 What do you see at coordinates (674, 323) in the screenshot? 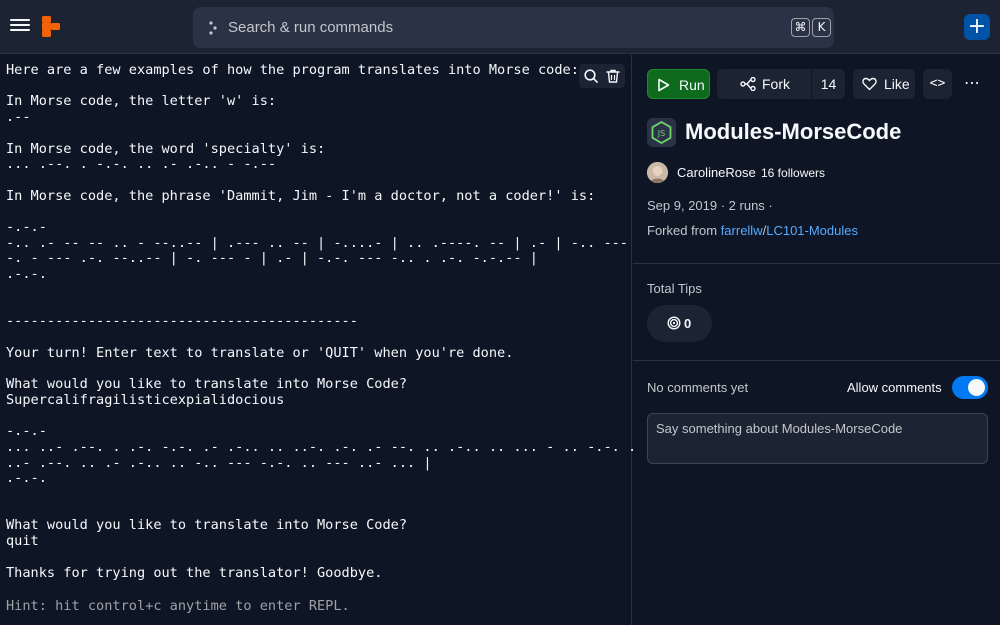
I see `tip-spiral-icon` at bounding box center [674, 323].